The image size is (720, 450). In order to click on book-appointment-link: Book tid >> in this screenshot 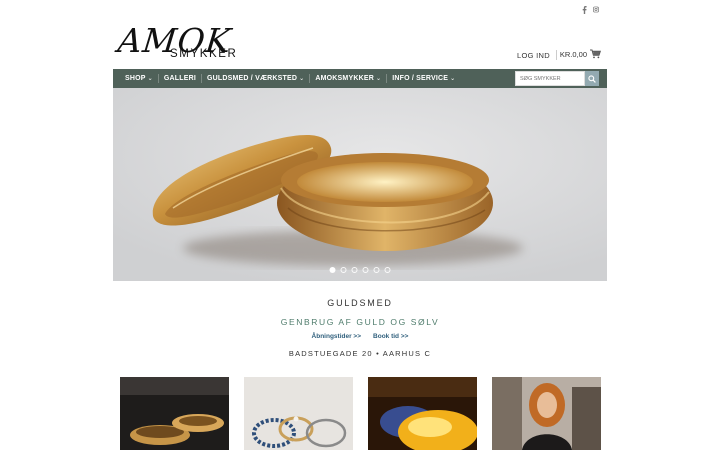, I will do `click(390, 336)`.